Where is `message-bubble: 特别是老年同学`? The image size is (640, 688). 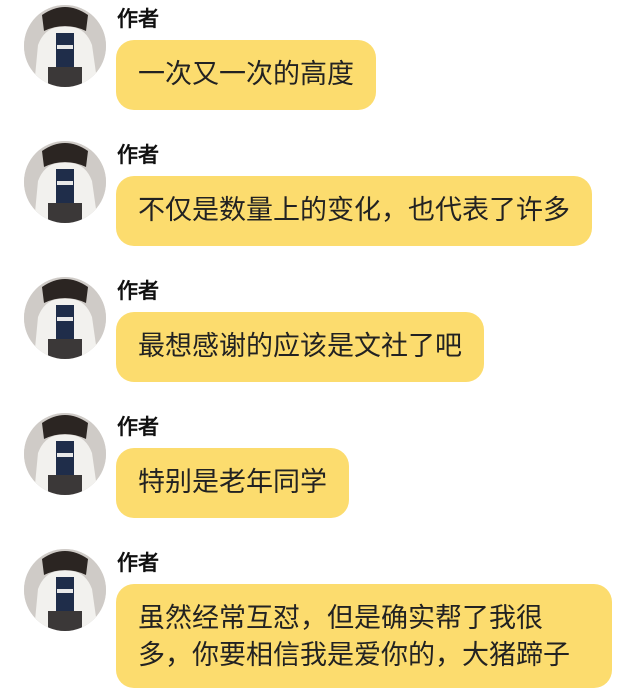 message-bubble: 特别是老年同学 is located at coordinates (232, 483).